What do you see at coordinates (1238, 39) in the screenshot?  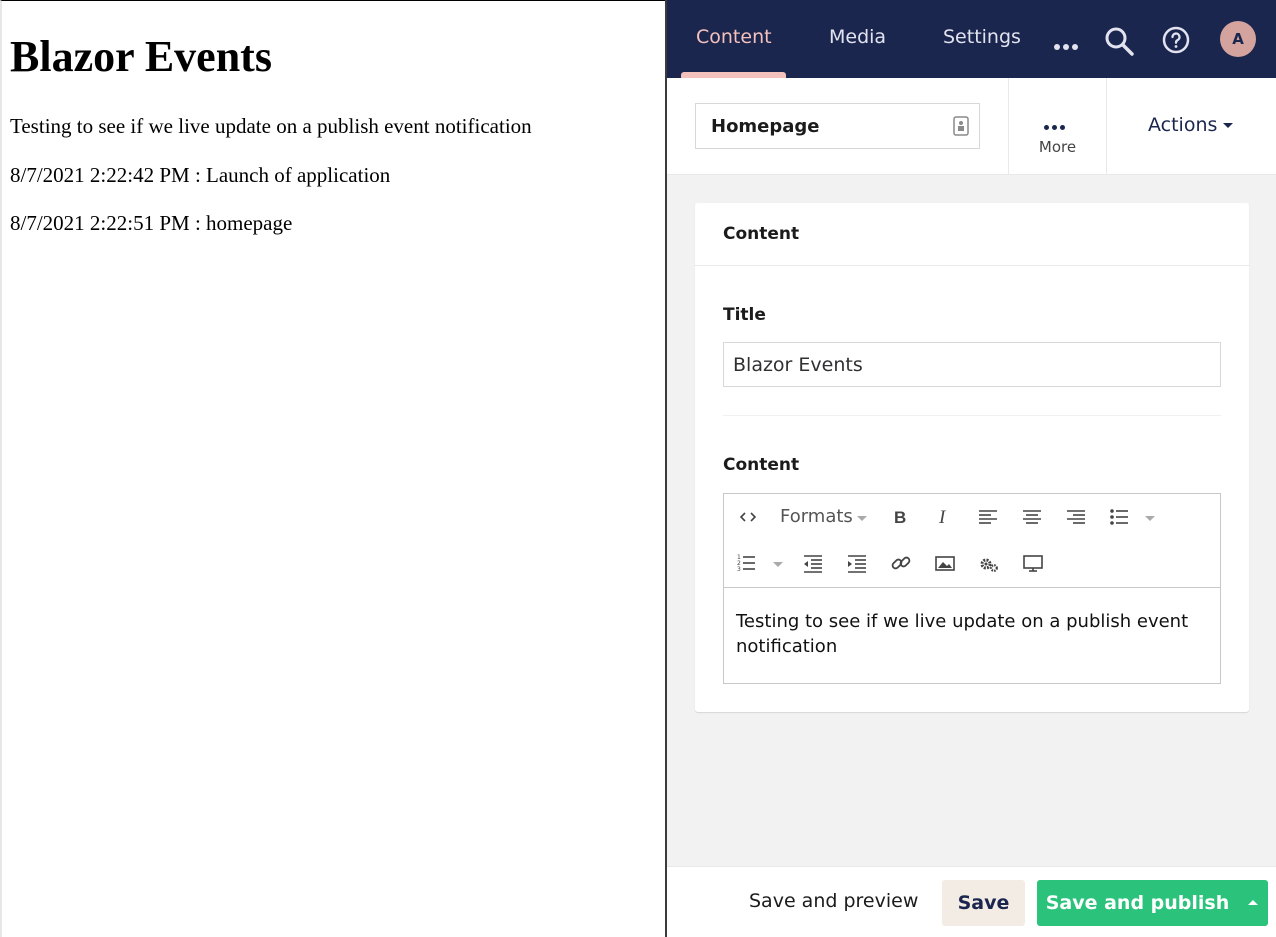 I see `avatar: A` at bounding box center [1238, 39].